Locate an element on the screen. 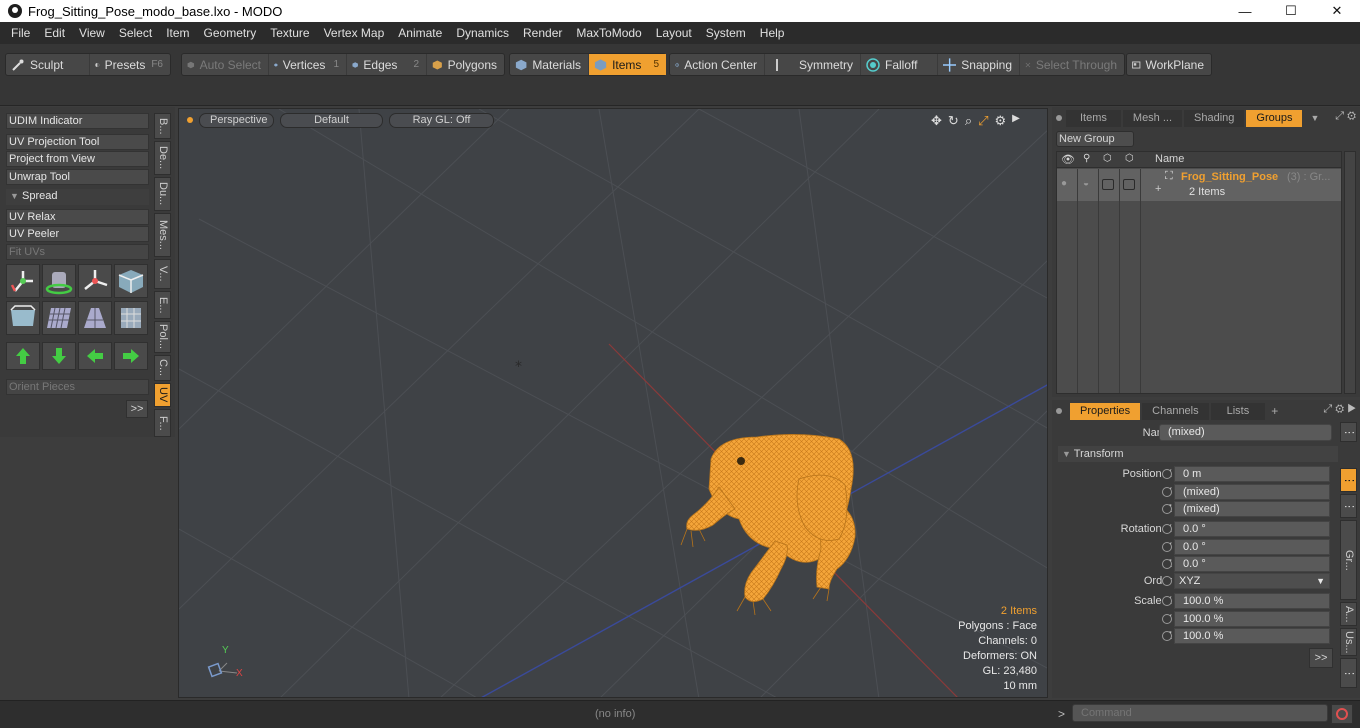 The height and width of the screenshot is (728, 1360). edges-button: Edges 2 is located at coordinates (387, 64).